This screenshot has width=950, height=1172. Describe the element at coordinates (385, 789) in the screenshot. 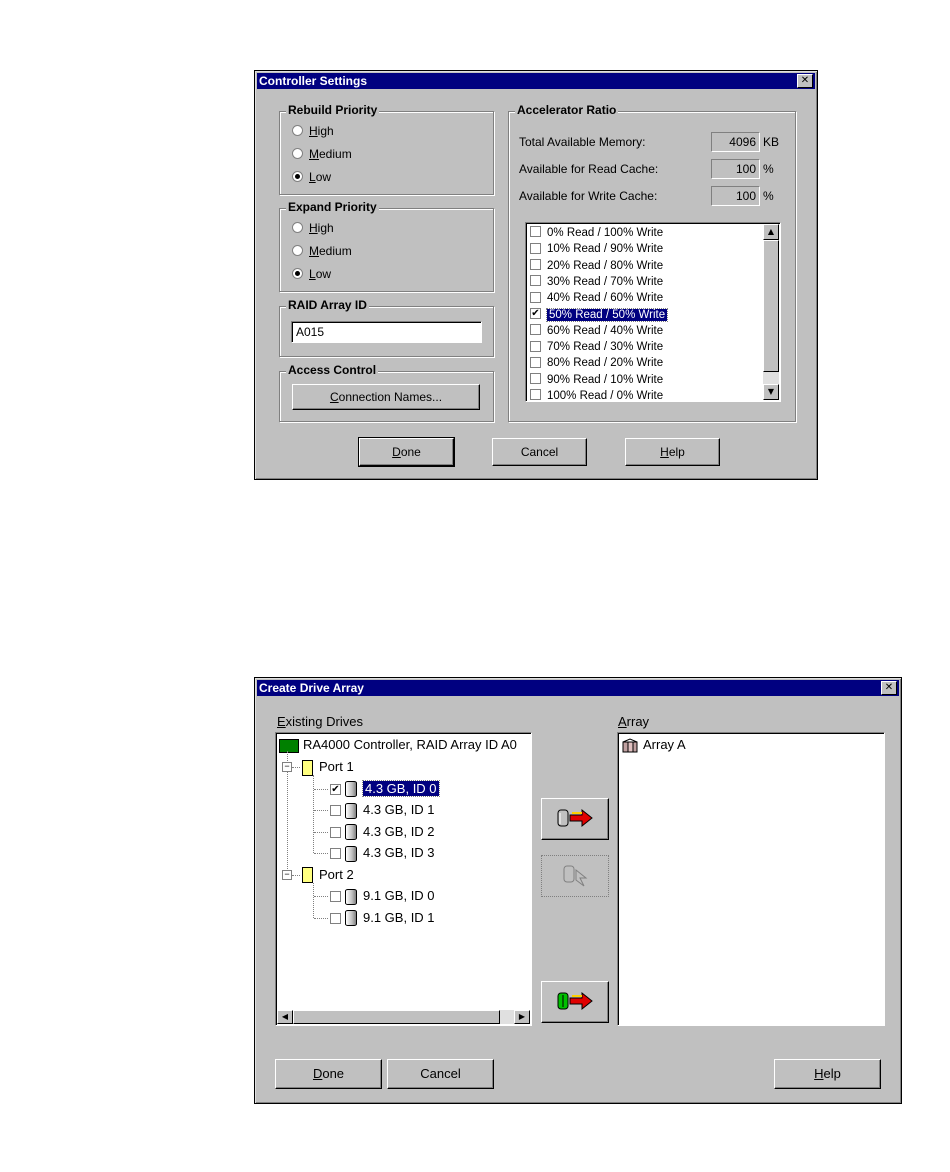

I see `drive-node: ✔ 4.3 GB, ID 0` at that location.